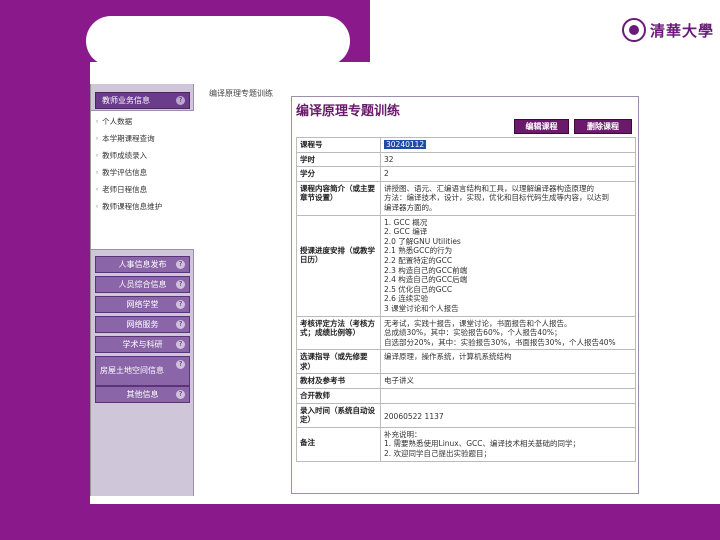  I want to click on schedule-line: 2.5 优化自己的GCC, so click(418, 289).